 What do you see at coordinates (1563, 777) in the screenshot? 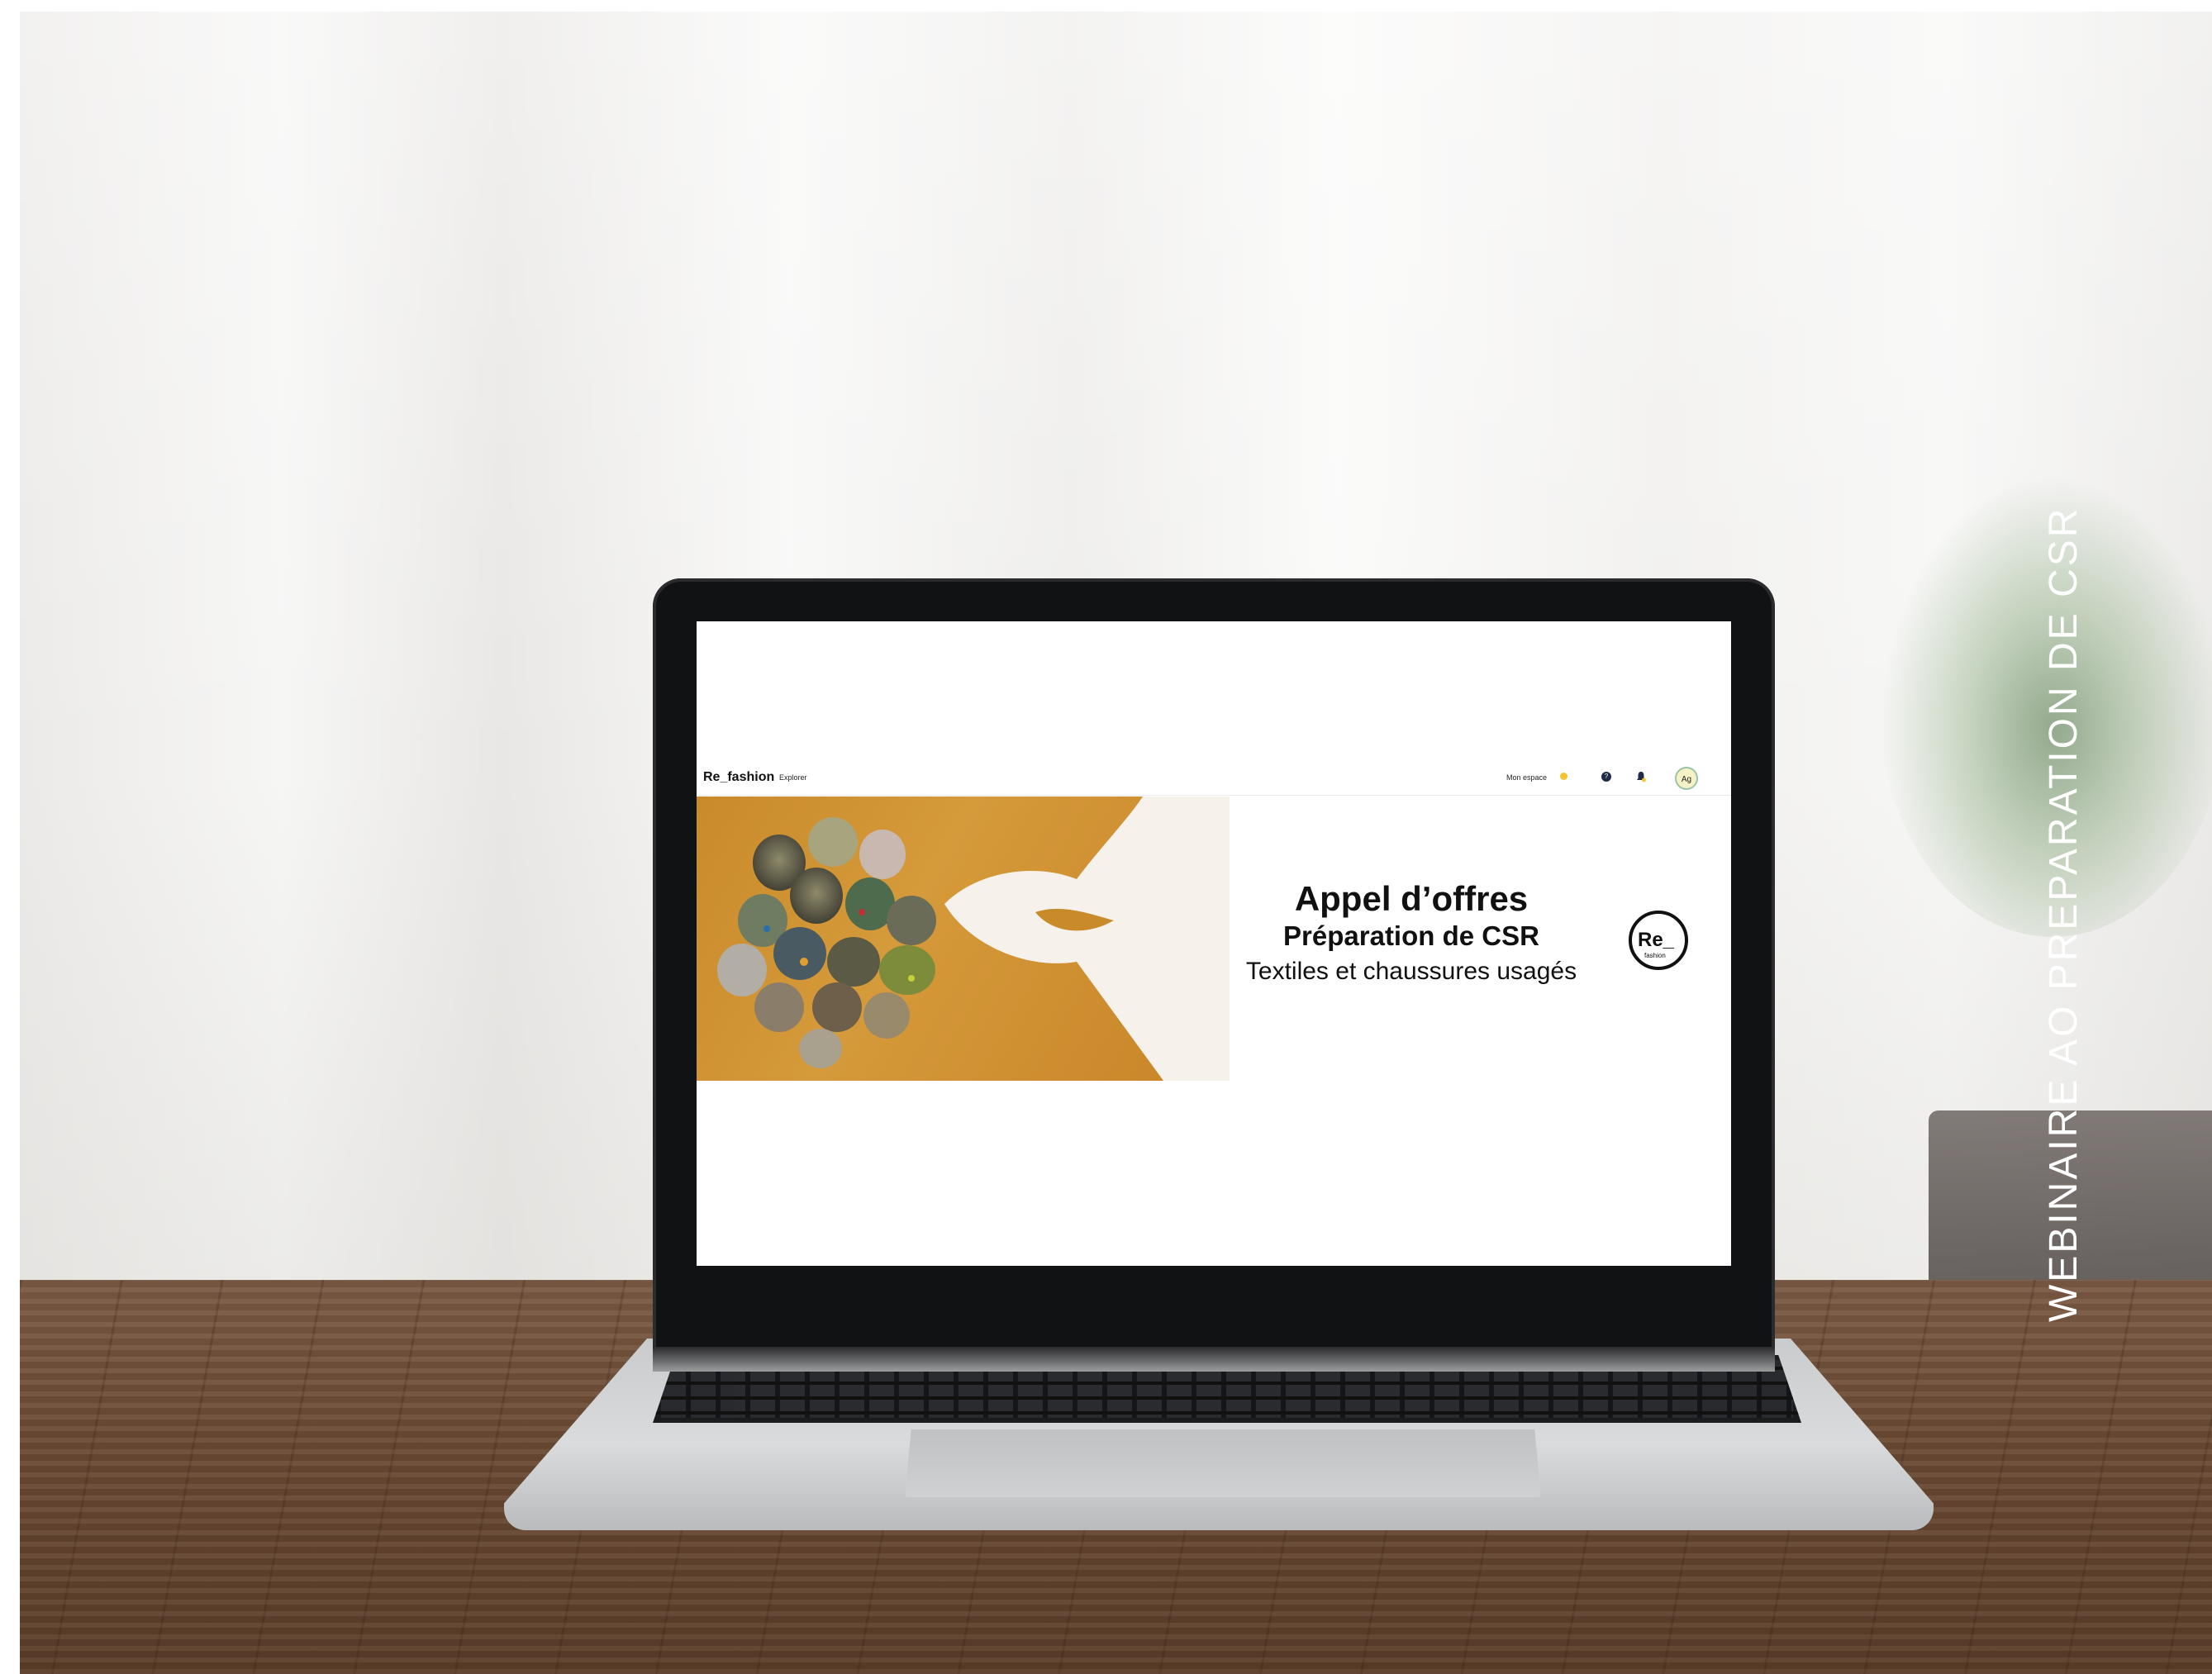
I see `mon-espace-badge` at bounding box center [1563, 777].